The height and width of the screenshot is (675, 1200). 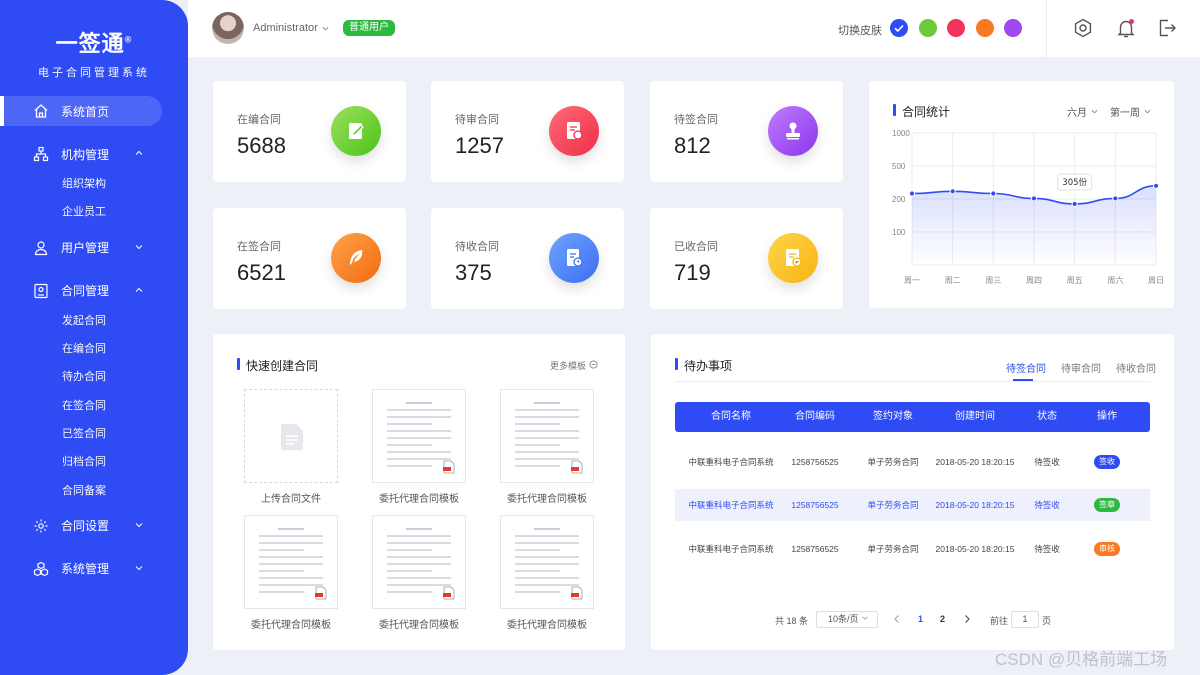 What do you see at coordinates (1081, 367) in the screenshot?
I see `todo-tab: 待审合同` at bounding box center [1081, 367].